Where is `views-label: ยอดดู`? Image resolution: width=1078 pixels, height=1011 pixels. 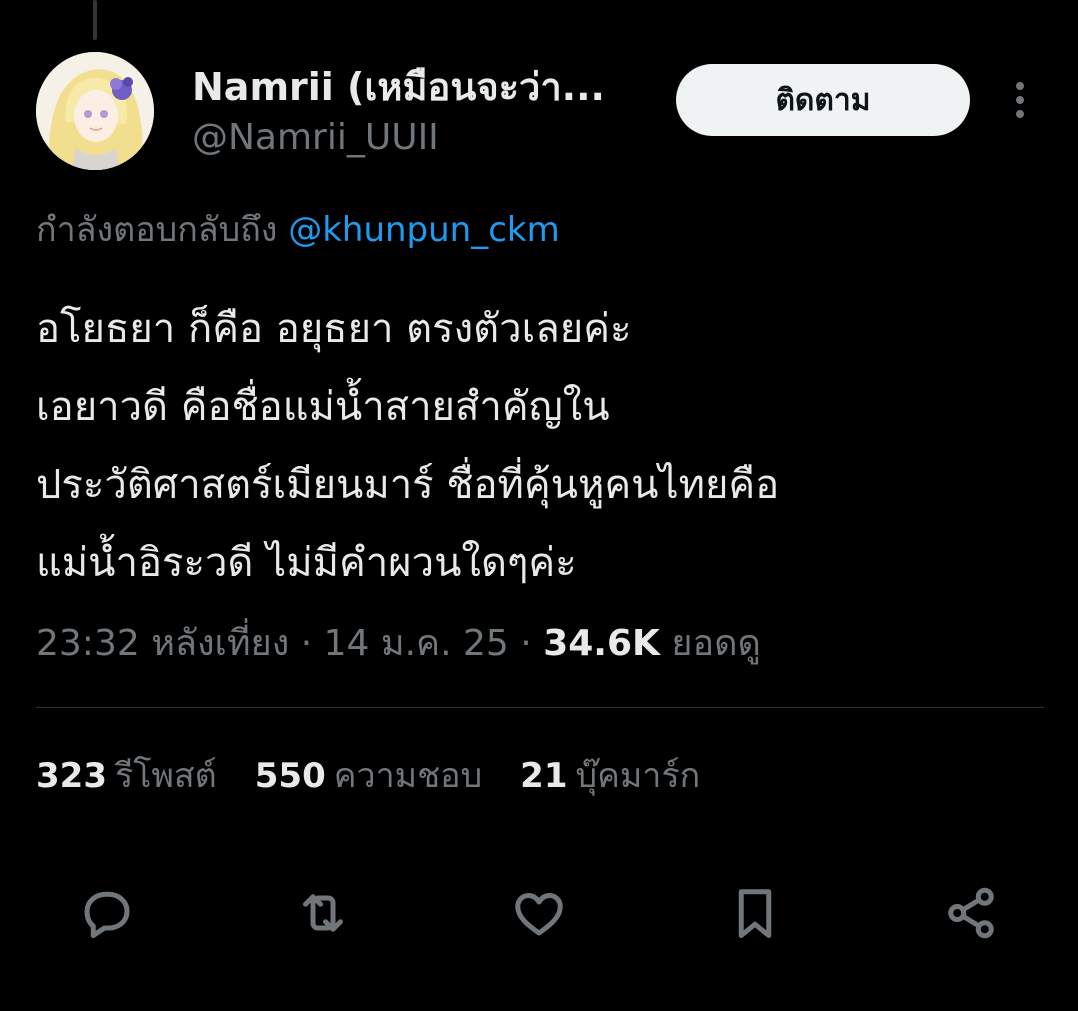
views-label: ยอดดู is located at coordinates (716, 643).